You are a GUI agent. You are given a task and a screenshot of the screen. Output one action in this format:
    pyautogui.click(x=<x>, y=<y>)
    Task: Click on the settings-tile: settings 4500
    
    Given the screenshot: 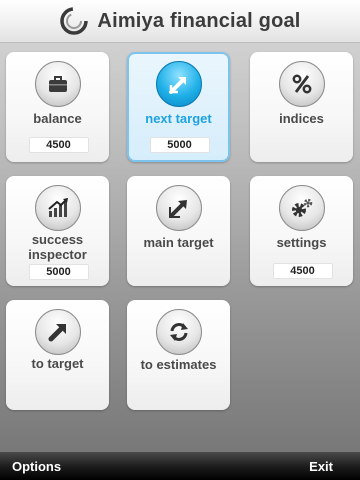 What is the action you would take?
    pyautogui.click(x=301, y=231)
    